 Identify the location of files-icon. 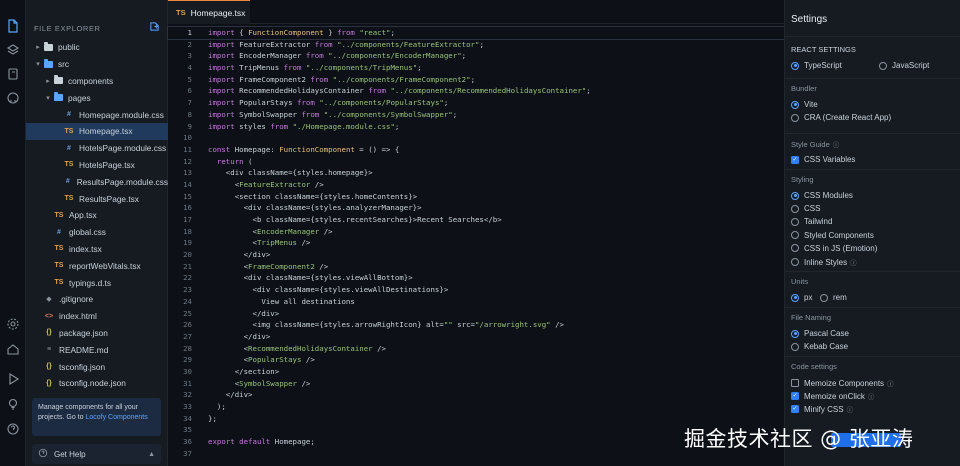
(13, 26).